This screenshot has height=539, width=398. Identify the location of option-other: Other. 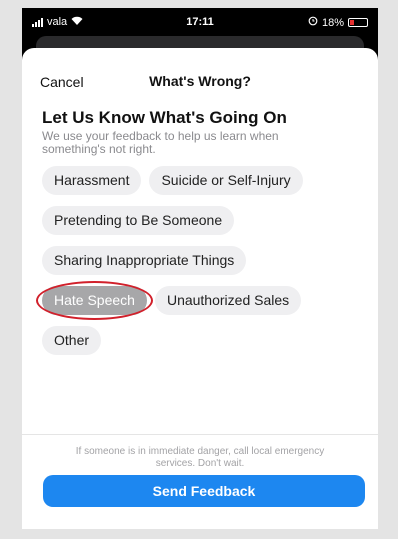
(72, 340).